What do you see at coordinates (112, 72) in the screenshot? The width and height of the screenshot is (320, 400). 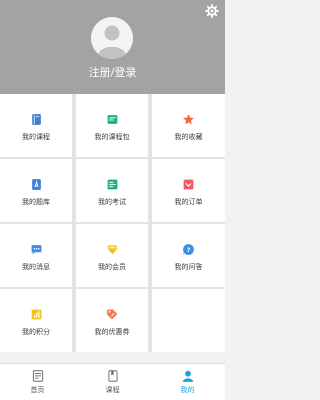 I see `login-register-link: 注册/登录` at bounding box center [112, 72].